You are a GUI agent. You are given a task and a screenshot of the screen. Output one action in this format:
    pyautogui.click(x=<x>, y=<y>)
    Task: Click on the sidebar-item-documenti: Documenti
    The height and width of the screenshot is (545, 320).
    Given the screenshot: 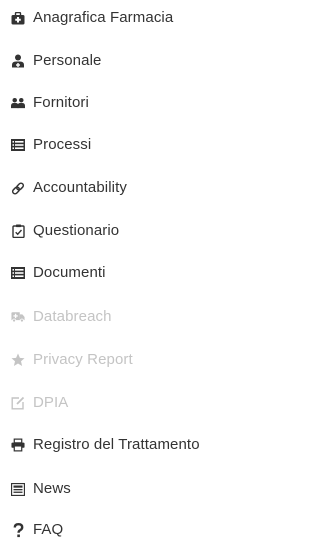 What is the action you would take?
    pyautogui.click(x=141, y=273)
    